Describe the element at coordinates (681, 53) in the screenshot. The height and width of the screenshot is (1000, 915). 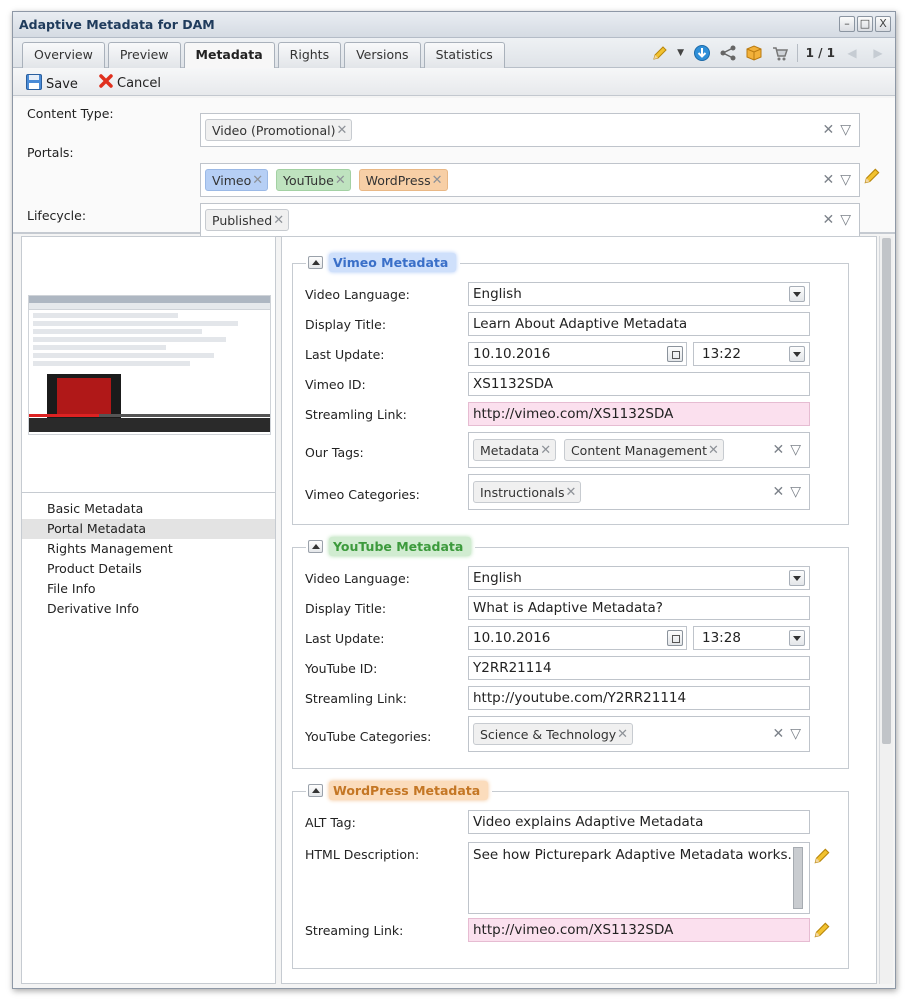
I see `dropdown-arrow-icon: ▼` at that location.